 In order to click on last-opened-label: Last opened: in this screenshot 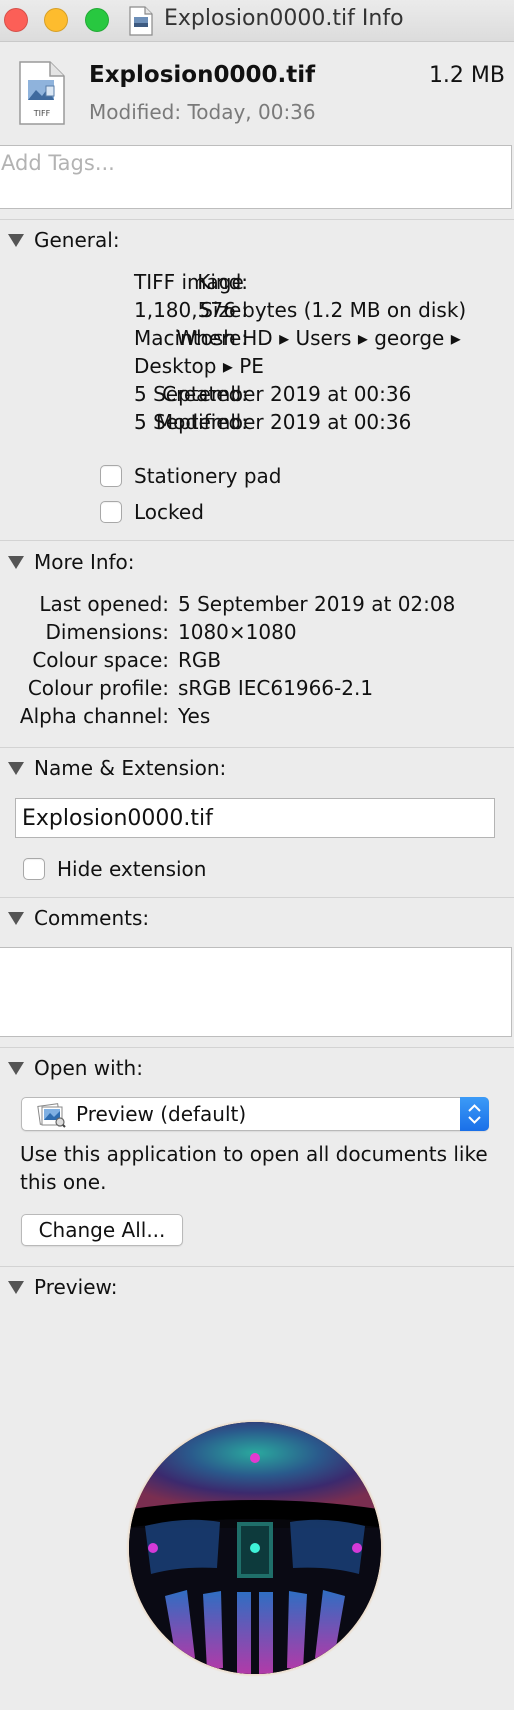, I will do `click(104, 604)`.